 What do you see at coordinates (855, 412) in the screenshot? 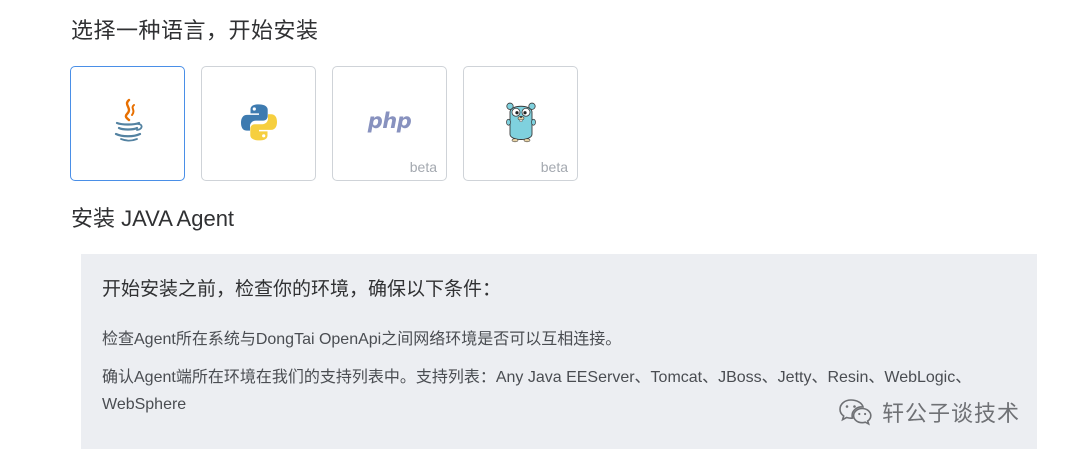
I see `wechat-icon` at bounding box center [855, 412].